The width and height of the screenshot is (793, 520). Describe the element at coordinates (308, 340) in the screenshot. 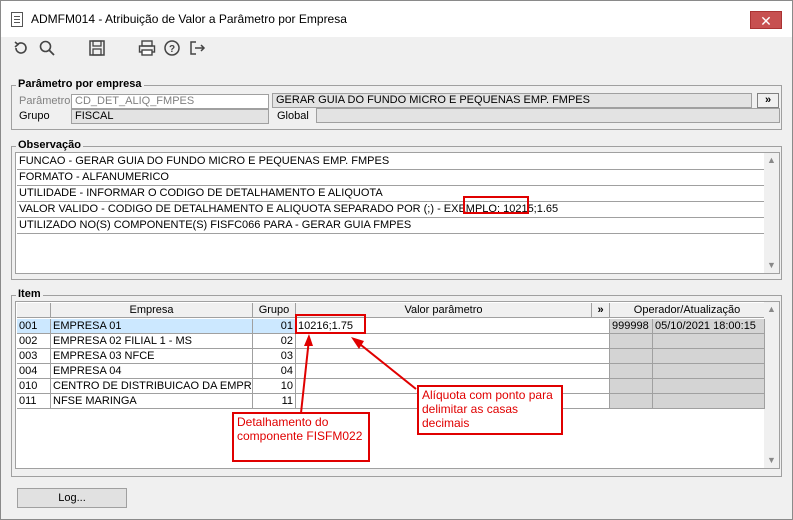

I see `arrowhead-detalhamento` at that location.